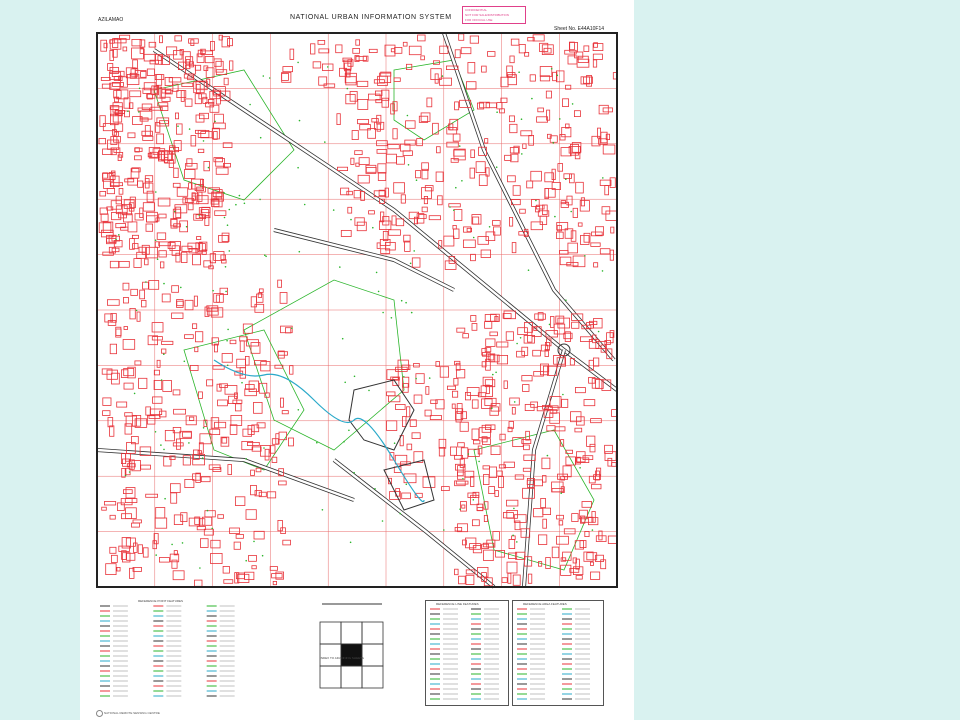 Image resolution: width=960 pixels, height=720 pixels. I want to click on vegetation-outline, so click(324, 365).